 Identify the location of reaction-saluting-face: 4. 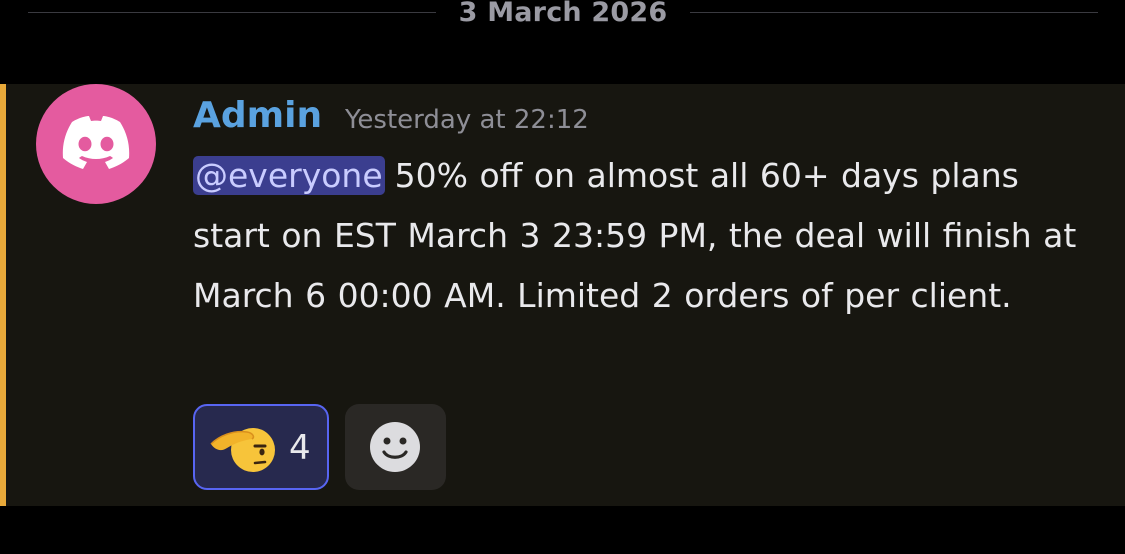
(261, 447).